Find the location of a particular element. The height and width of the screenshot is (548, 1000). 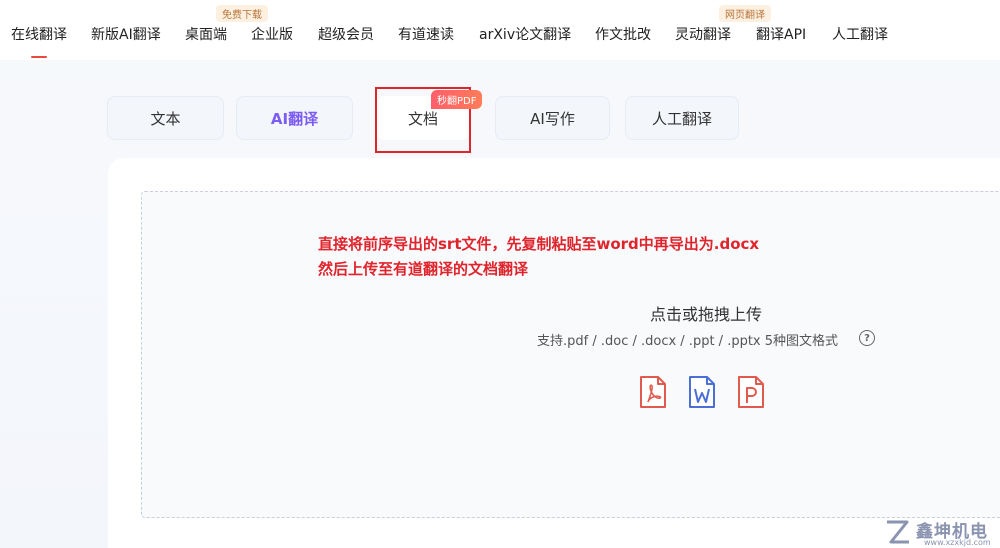

nav-lingdong: 灵动翻译 is located at coordinates (703, 34).